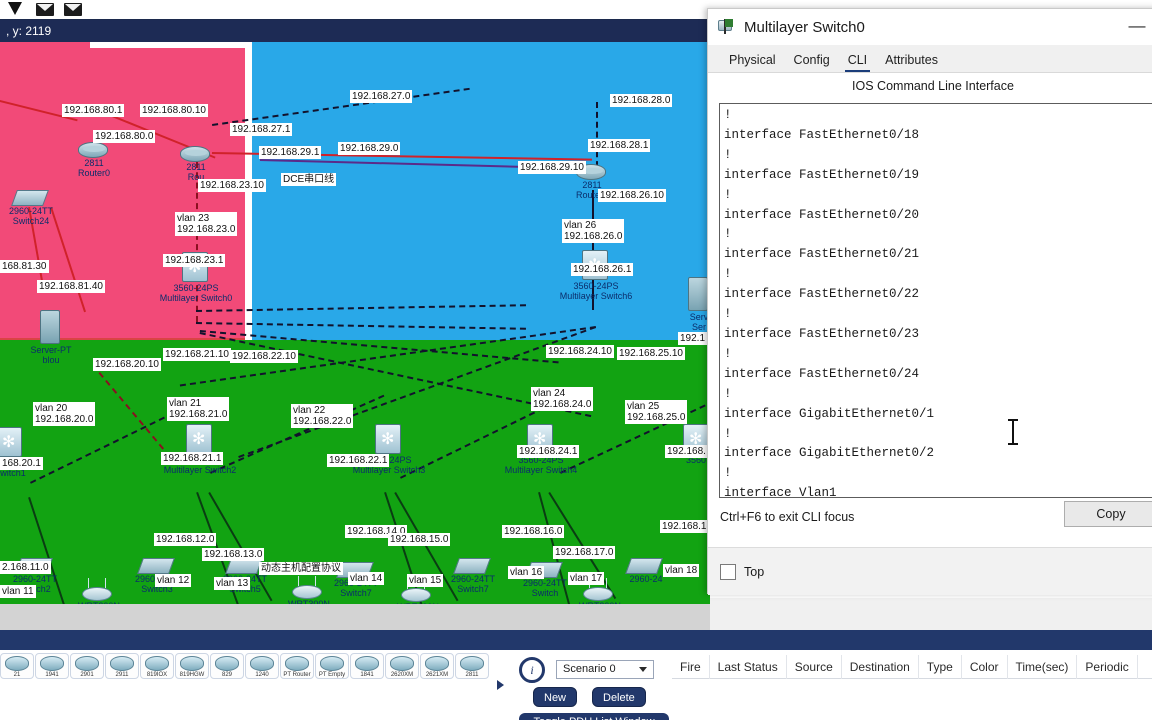  What do you see at coordinates (752, 60) in the screenshot?
I see `tab-physical: Physical` at bounding box center [752, 60].